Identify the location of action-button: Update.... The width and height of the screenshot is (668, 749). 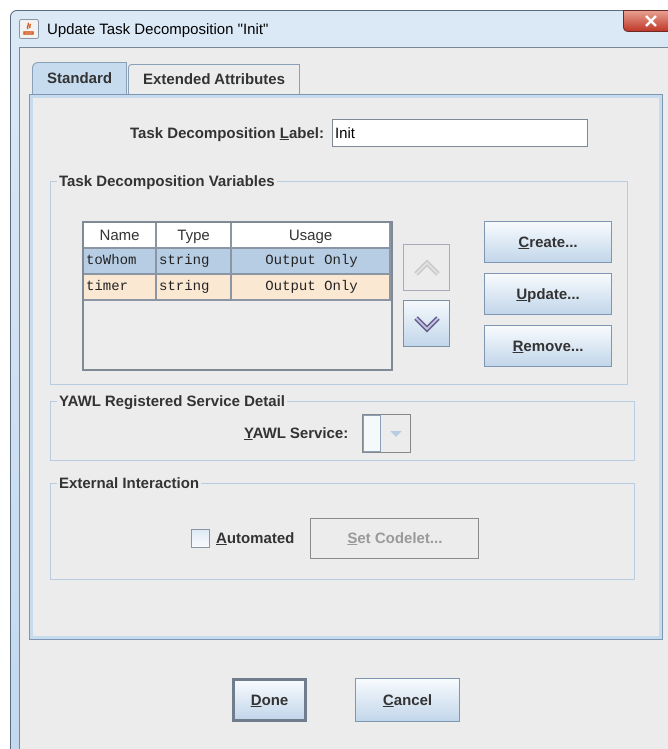
(548, 294).